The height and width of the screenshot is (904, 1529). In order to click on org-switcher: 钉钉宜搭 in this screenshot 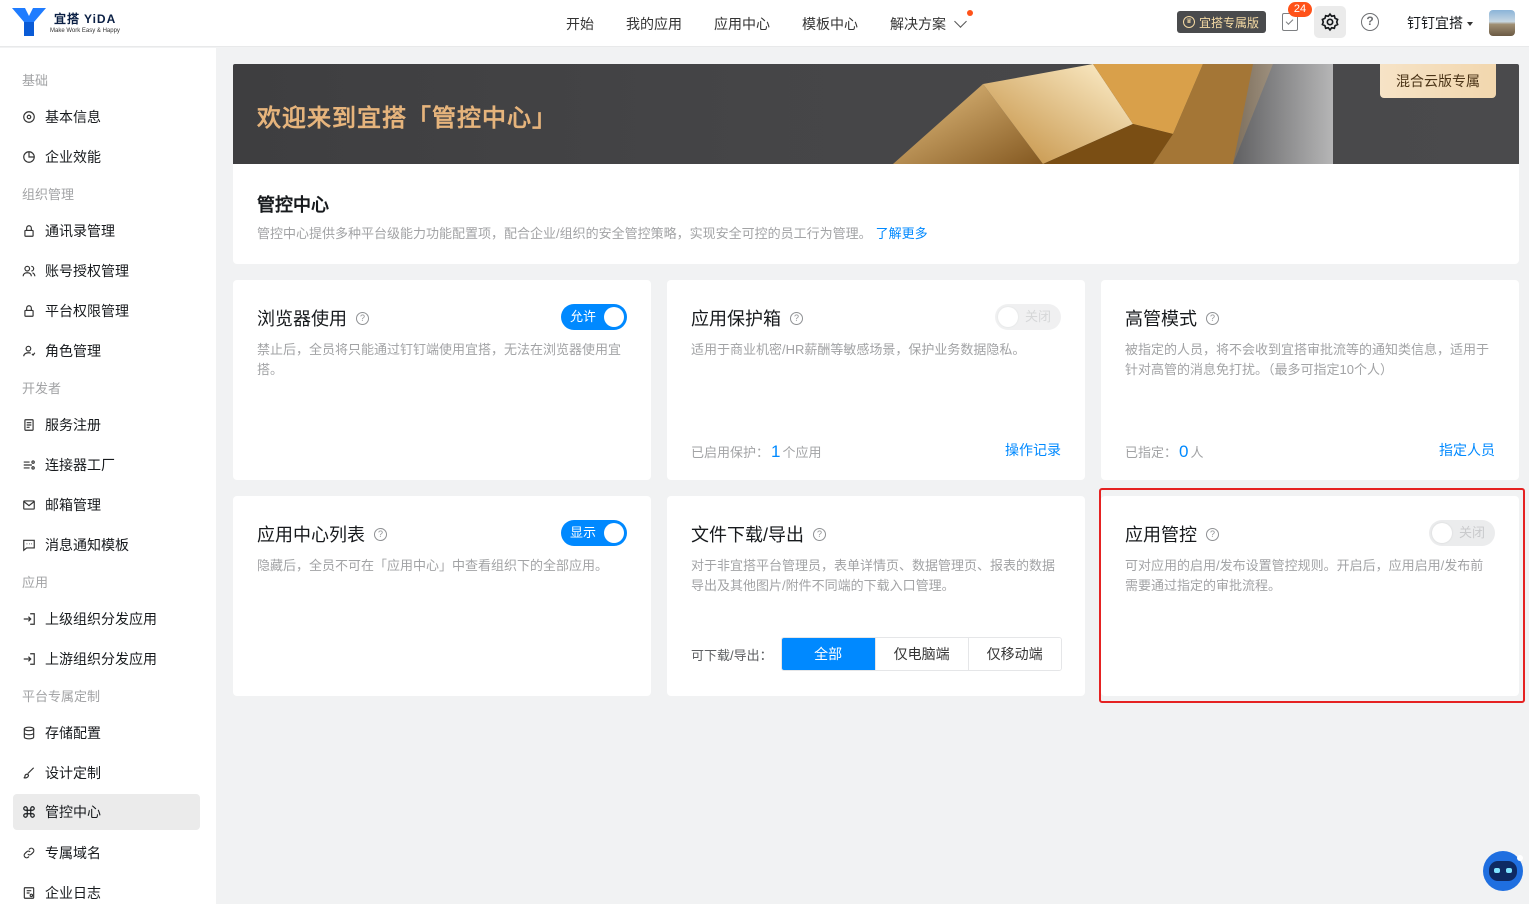, I will do `click(1440, 23)`.